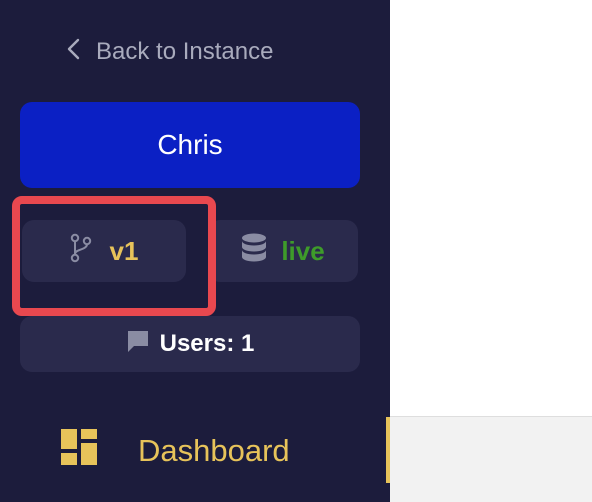 This screenshot has width=592, height=502. What do you see at coordinates (104, 251) in the screenshot?
I see `branch-selector: v1` at bounding box center [104, 251].